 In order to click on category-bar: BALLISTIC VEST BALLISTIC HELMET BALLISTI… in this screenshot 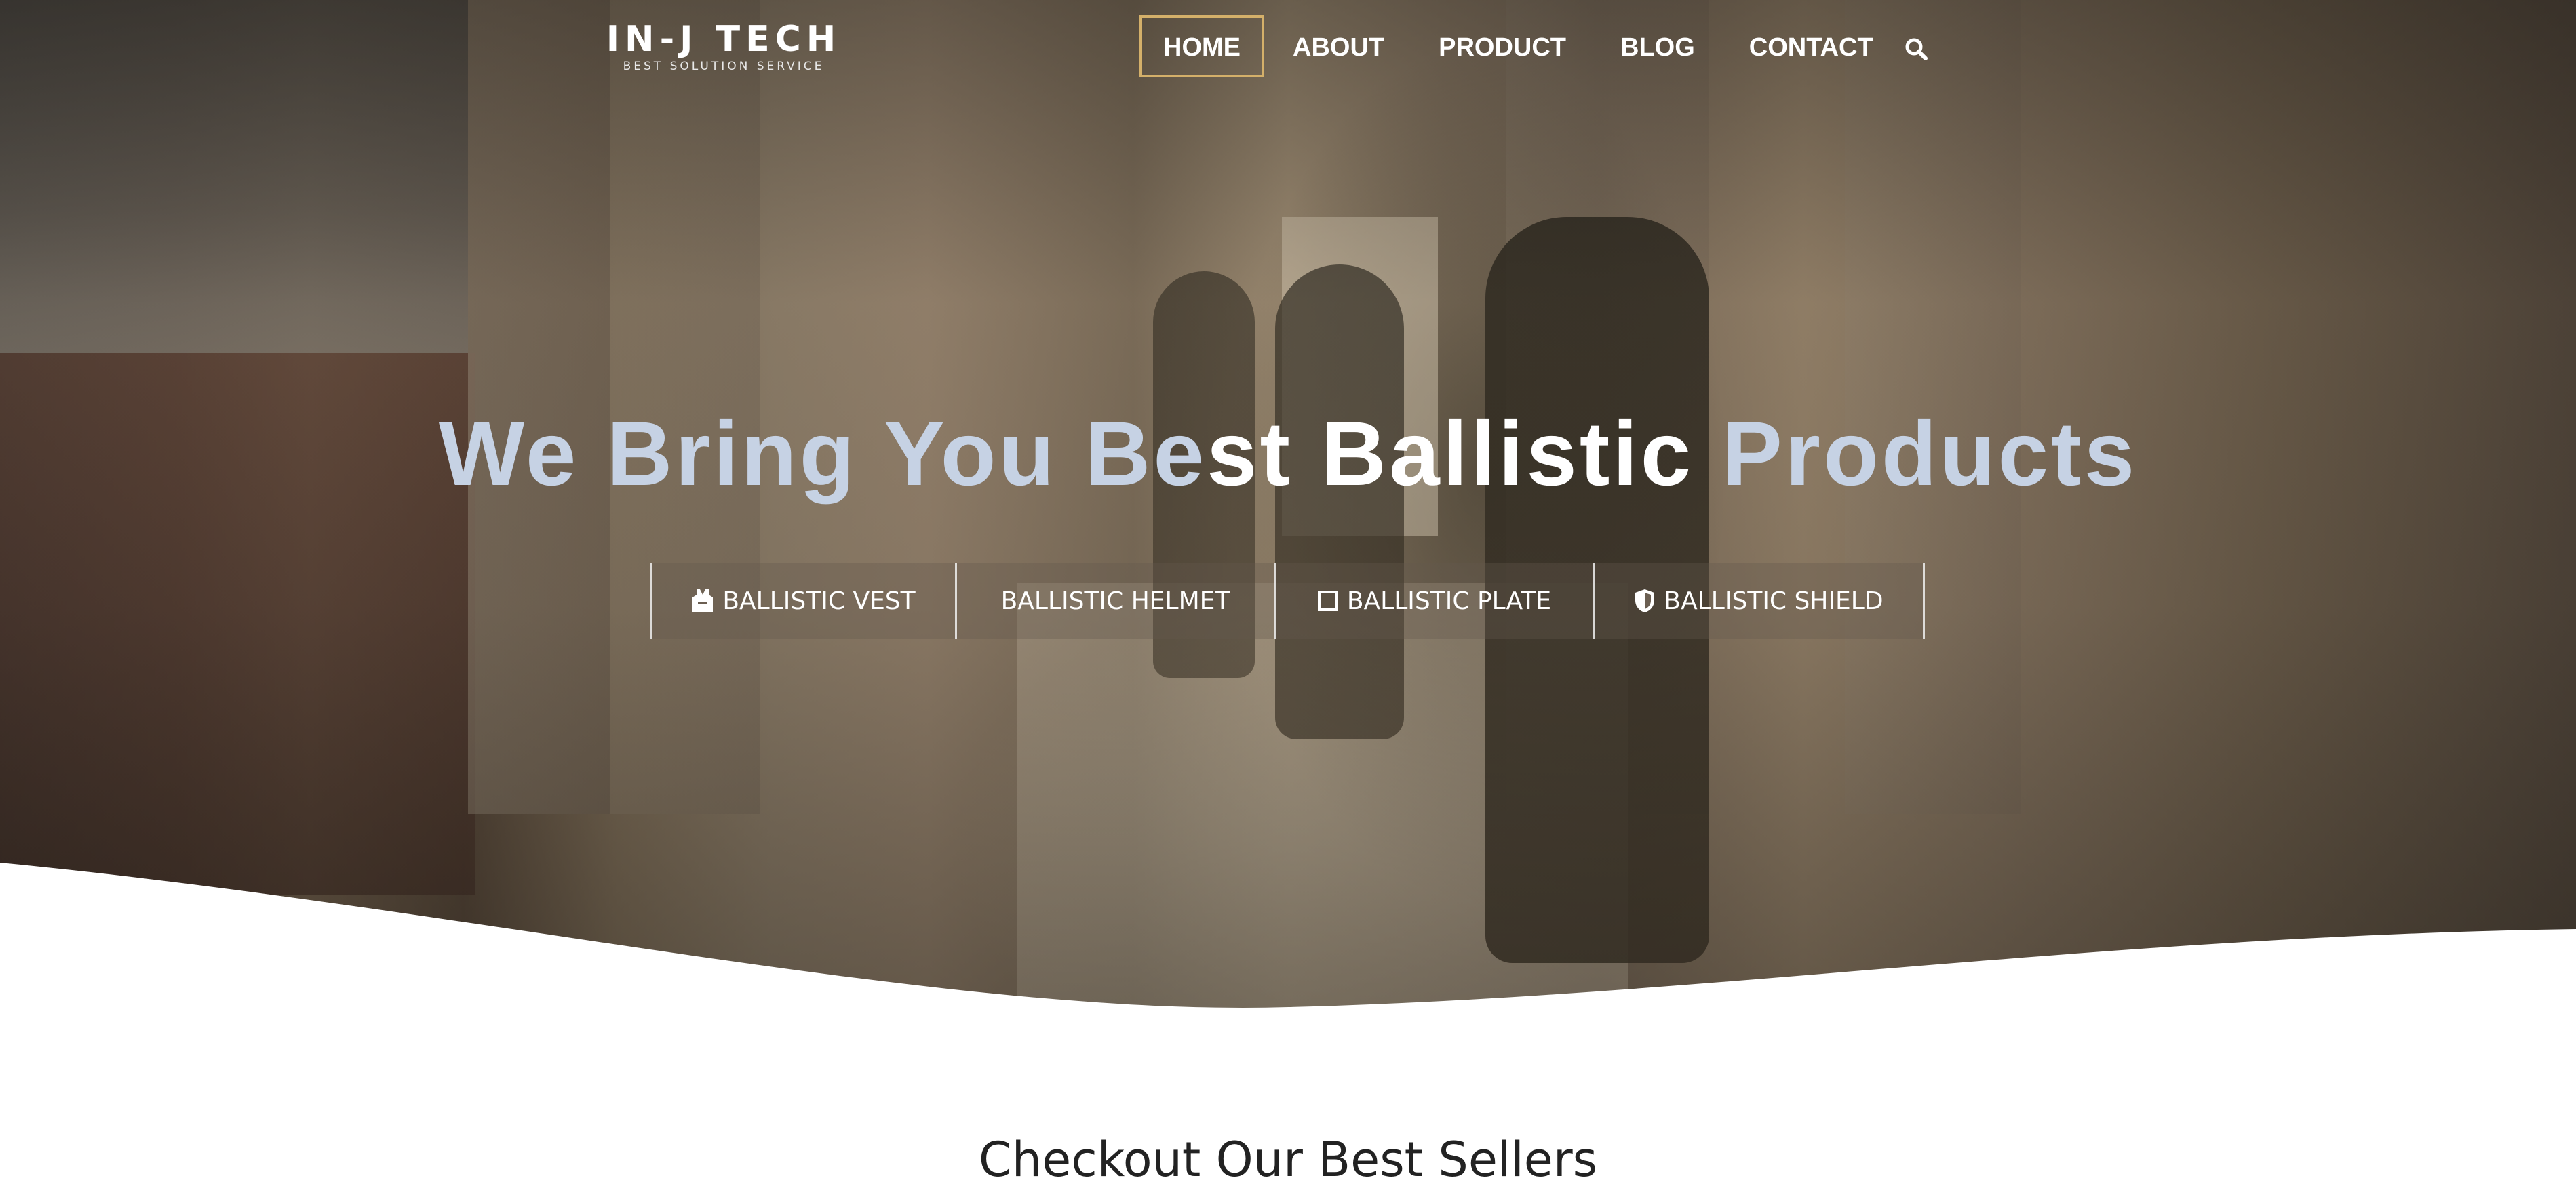, I will do `click(1287, 601)`.